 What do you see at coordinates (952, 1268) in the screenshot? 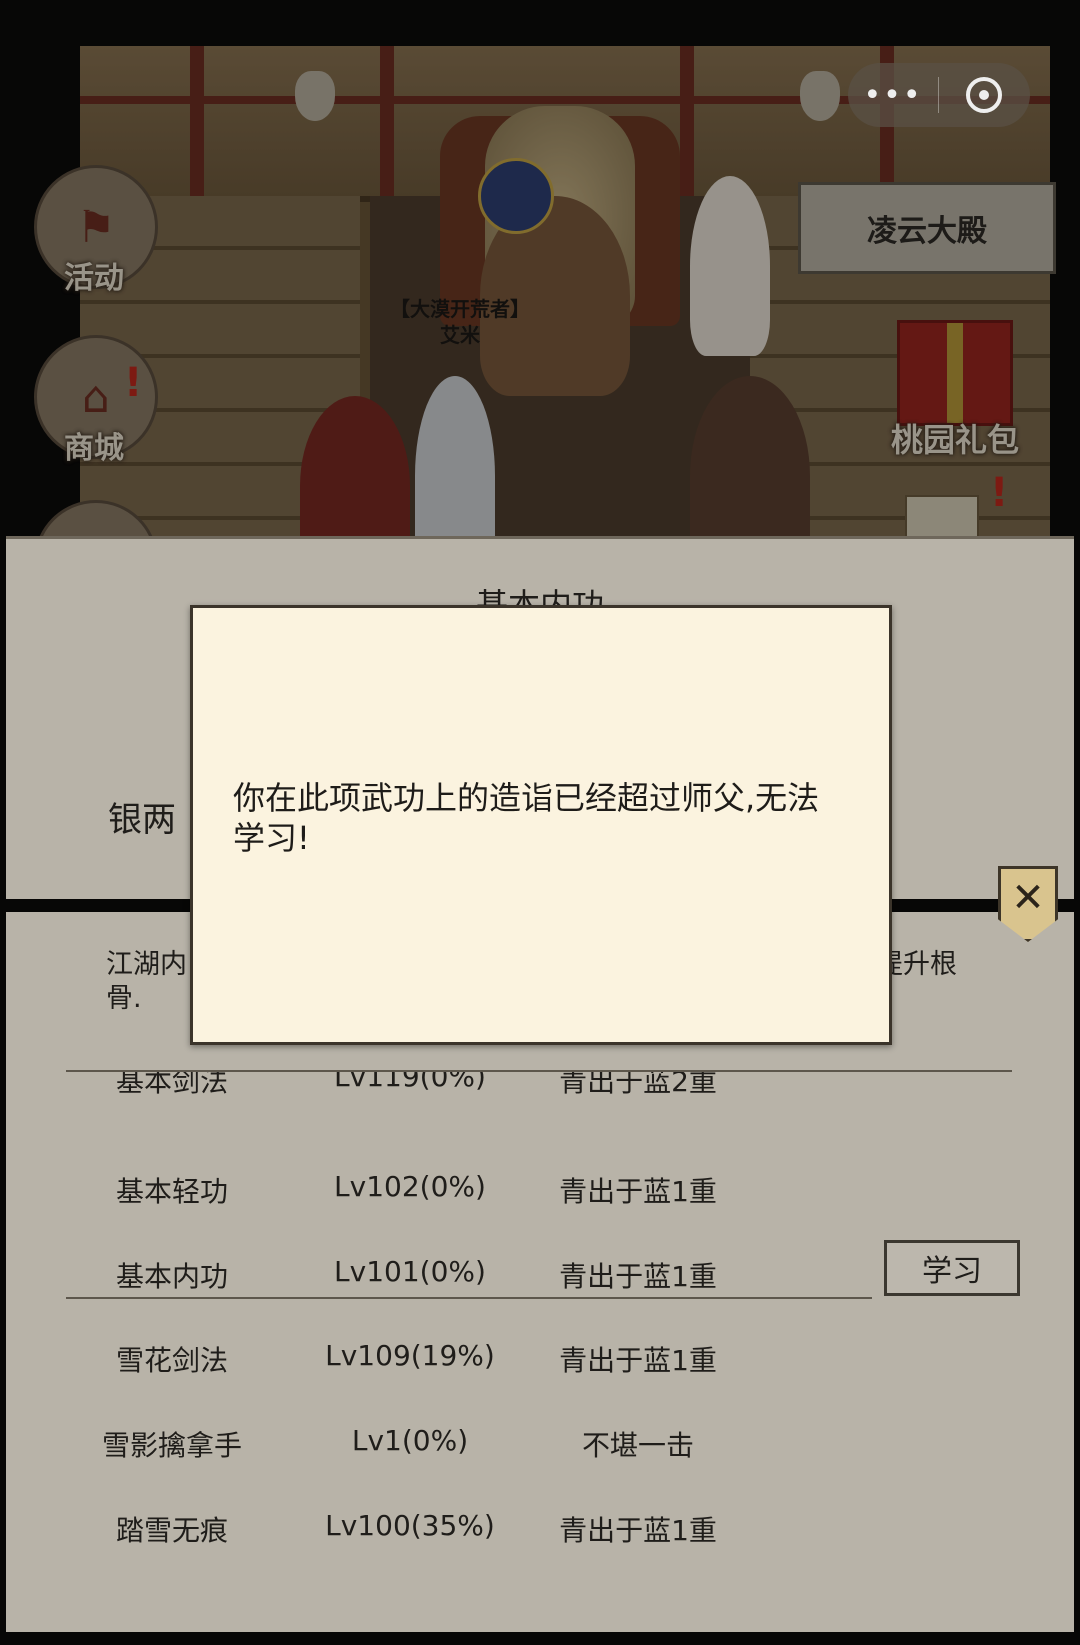
I see `learn-button: 学习` at bounding box center [952, 1268].